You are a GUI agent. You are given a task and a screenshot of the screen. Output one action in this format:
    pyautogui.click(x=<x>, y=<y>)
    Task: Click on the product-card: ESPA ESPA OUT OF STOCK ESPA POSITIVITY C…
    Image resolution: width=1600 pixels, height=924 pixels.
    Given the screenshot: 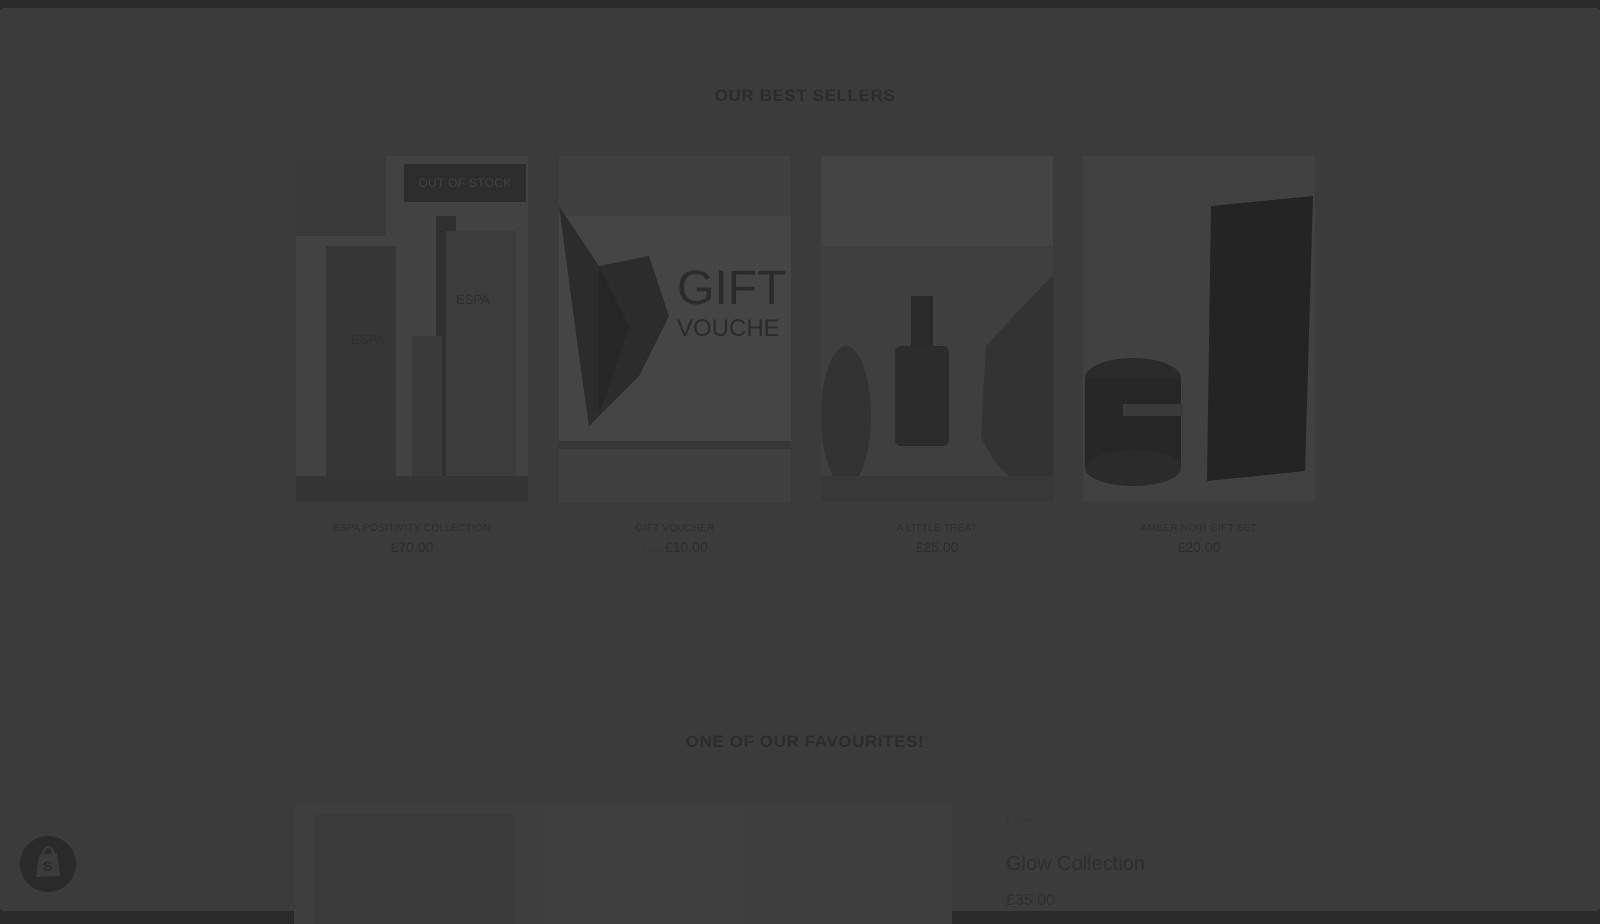 What is the action you would take?
    pyautogui.click(x=412, y=355)
    